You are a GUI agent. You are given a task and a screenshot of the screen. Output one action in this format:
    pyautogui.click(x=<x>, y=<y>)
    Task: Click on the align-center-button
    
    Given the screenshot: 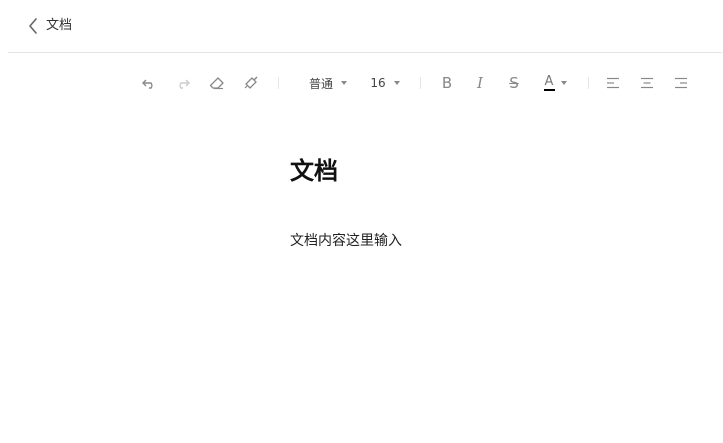 What is the action you would take?
    pyautogui.click(x=647, y=83)
    